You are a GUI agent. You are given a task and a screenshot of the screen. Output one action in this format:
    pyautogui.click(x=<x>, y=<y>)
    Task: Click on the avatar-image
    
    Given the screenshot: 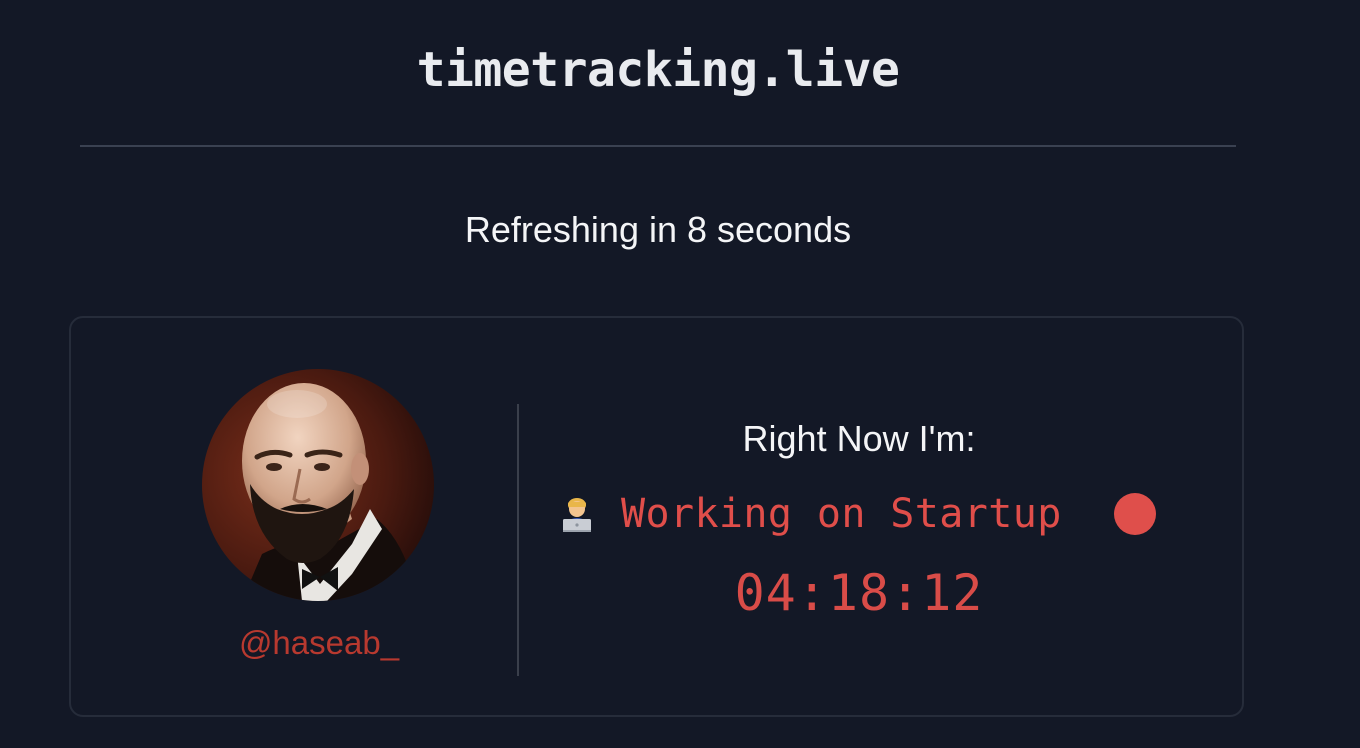 What is the action you would take?
    pyautogui.click(x=318, y=485)
    